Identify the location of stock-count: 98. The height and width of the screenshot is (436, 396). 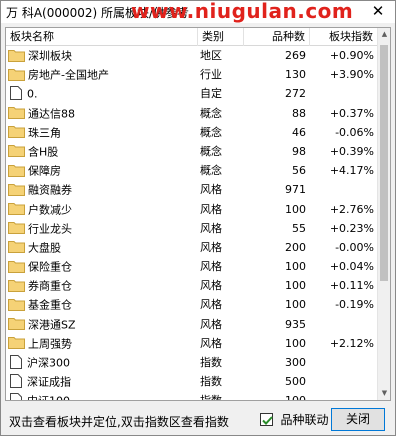
(299, 151).